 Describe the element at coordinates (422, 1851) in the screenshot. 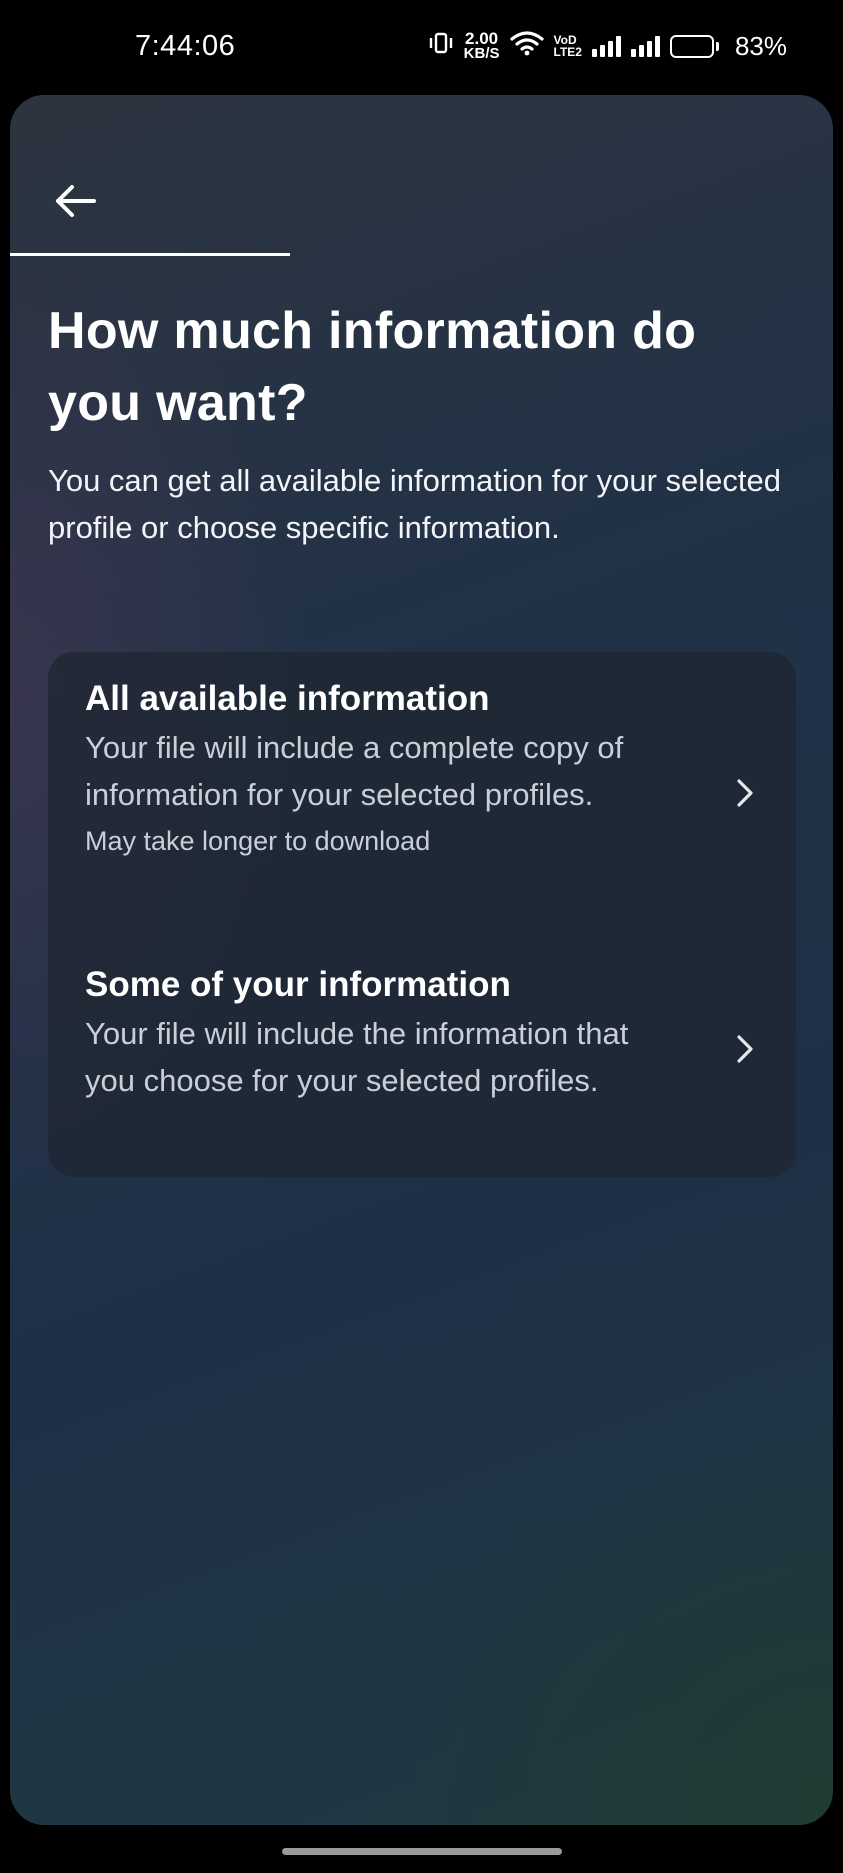

I see `home-indicator` at that location.